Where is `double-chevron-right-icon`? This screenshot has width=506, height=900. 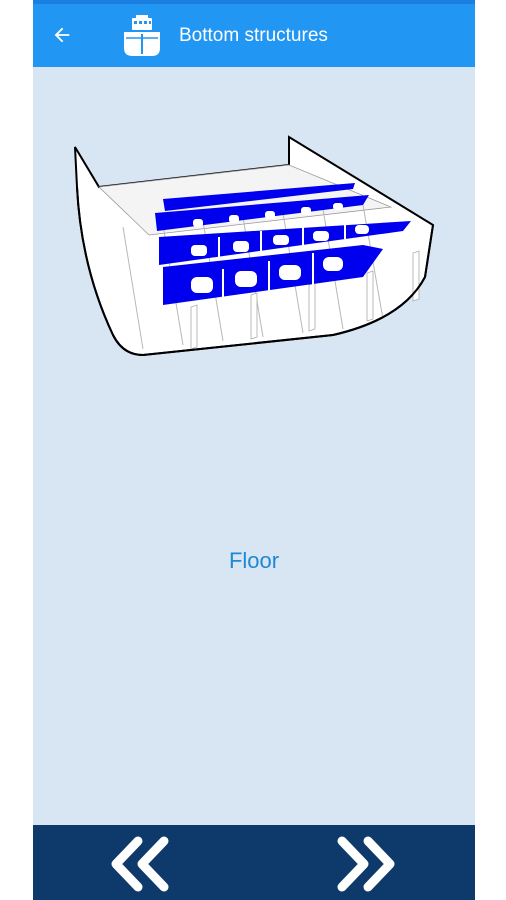
double-chevron-right-icon is located at coordinates (366, 864).